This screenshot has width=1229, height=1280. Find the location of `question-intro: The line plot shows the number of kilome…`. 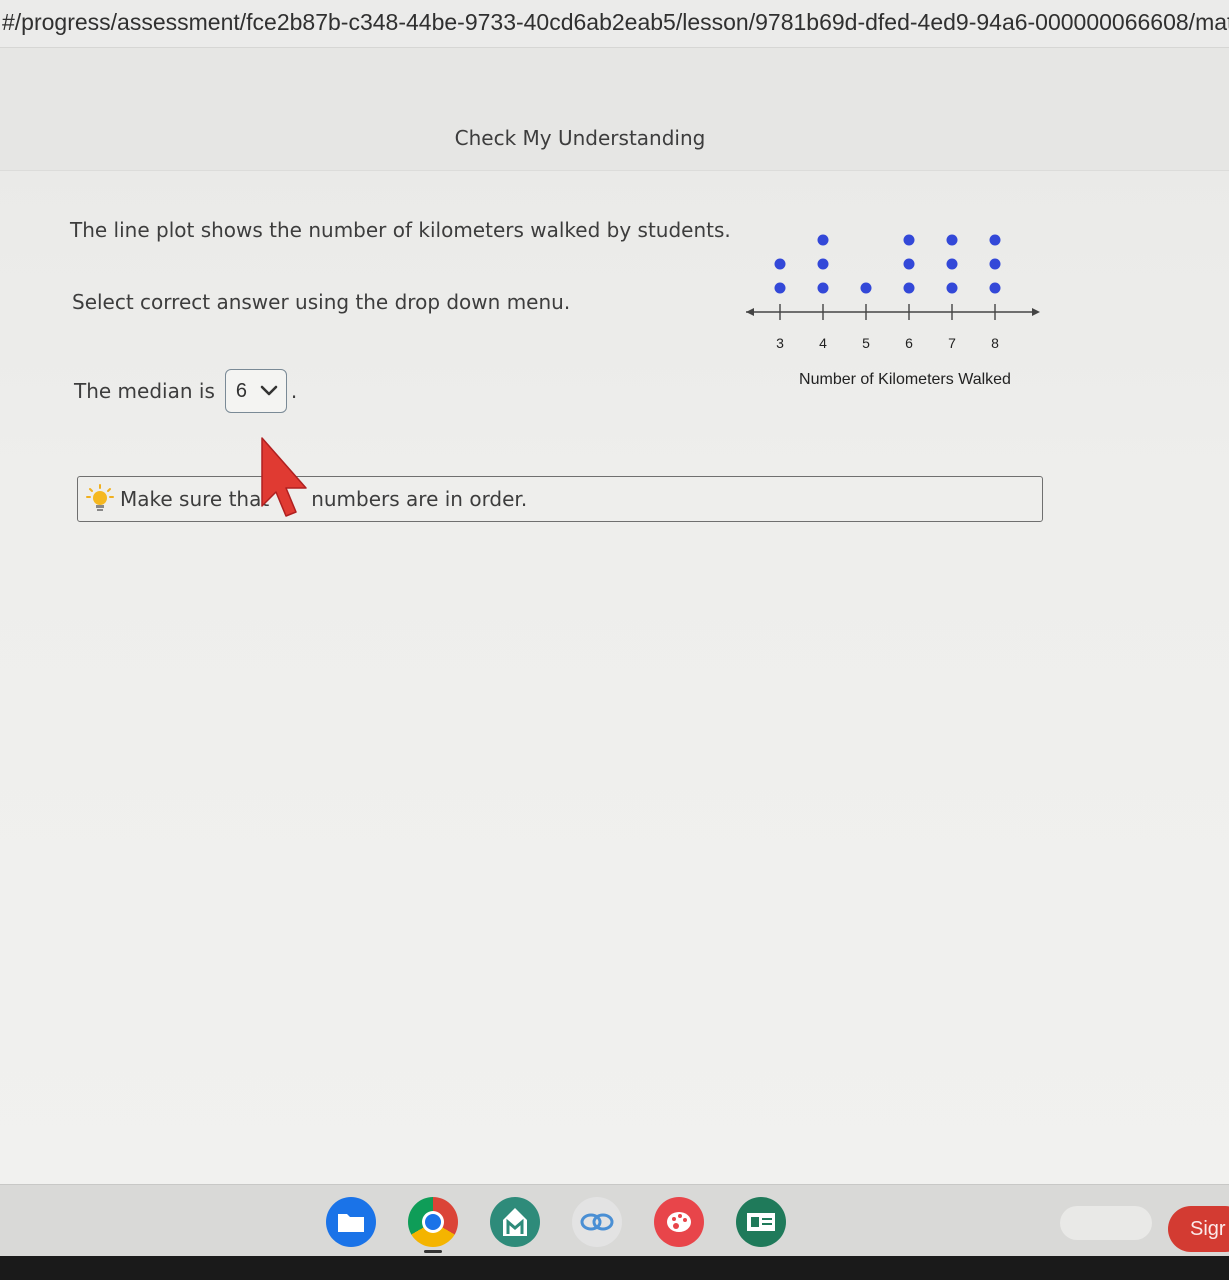

question-intro: The line plot shows the number of kilome… is located at coordinates (400, 230).